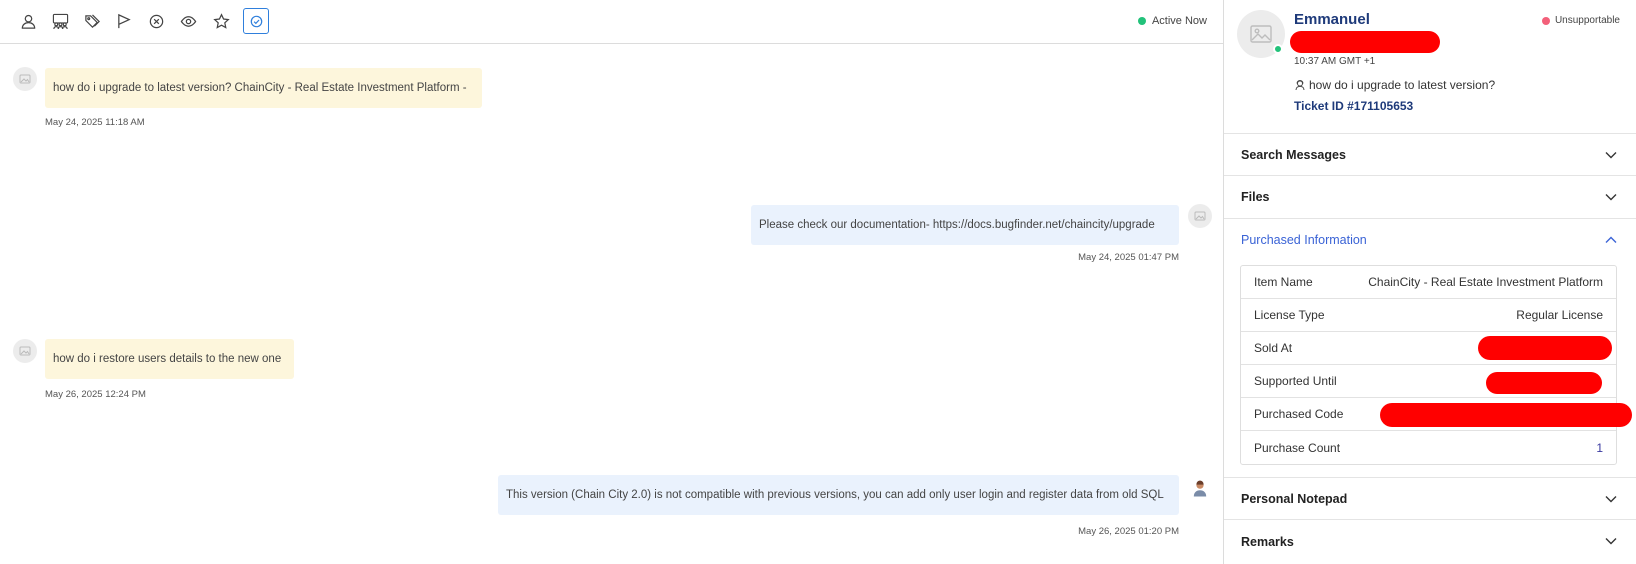 This screenshot has width=1636, height=564. What do you see at coordinates (1402, 85) in the screenshot?
I see `ticket-subject-text: how do i upgrade to latest version?` at bounding box center [1402, 85].